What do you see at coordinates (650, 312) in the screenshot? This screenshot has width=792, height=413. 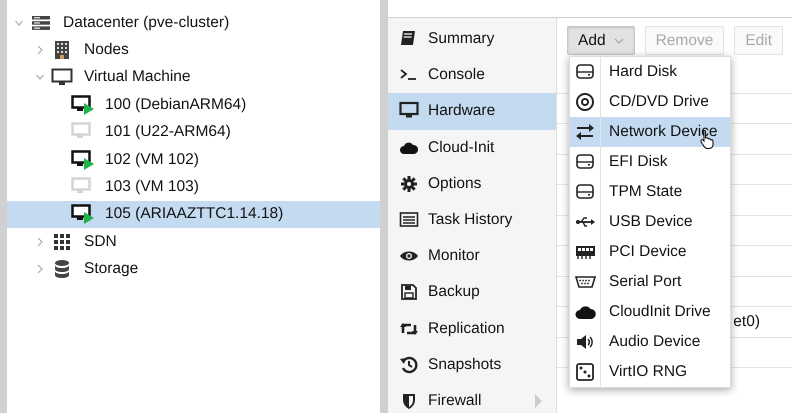 I see `menu-item: CloudInit Drive` at bounding box center [650, 312].